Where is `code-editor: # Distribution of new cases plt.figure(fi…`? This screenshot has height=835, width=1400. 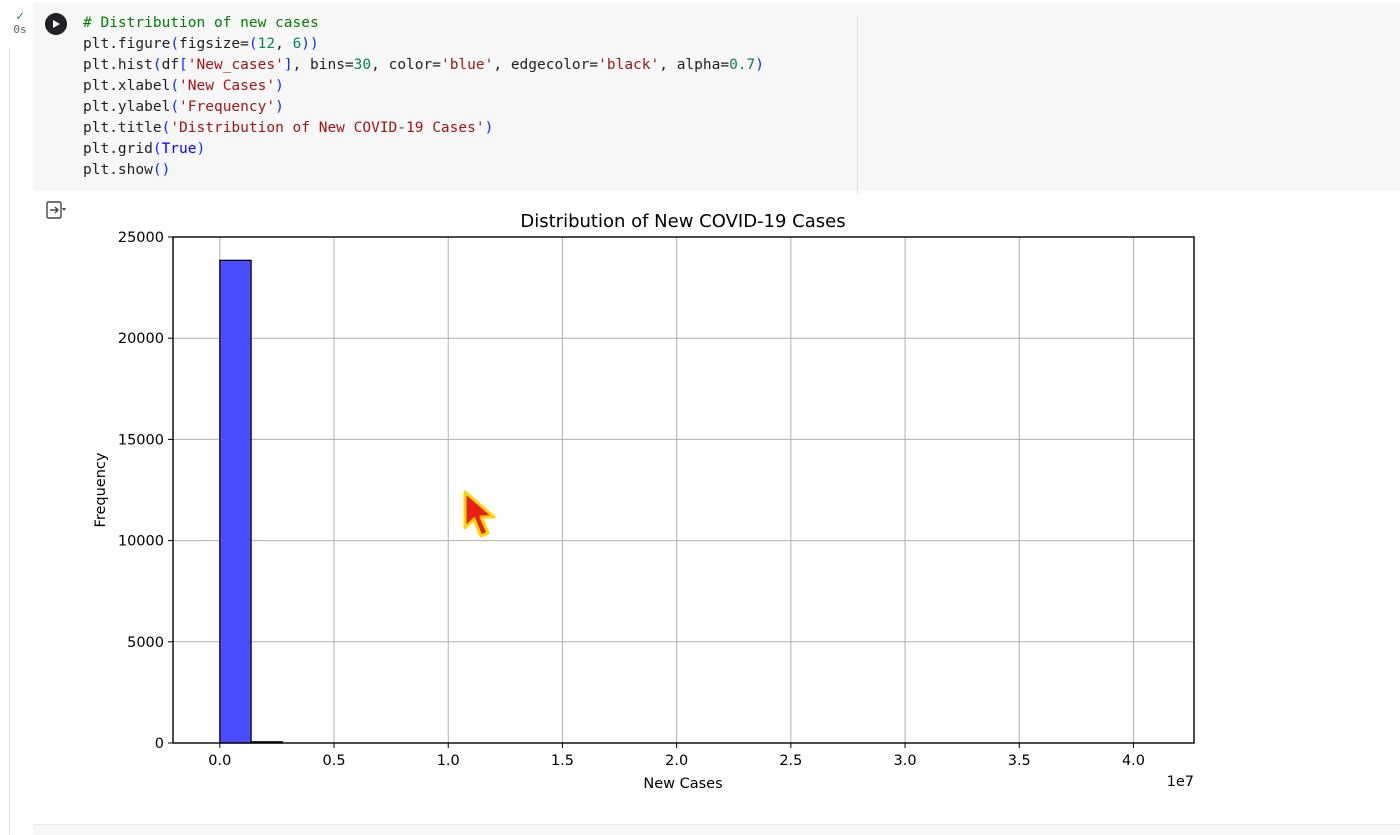 code-editor: # Distribution of new cases plt.figure(fi… is located at coordinates (423, 97).